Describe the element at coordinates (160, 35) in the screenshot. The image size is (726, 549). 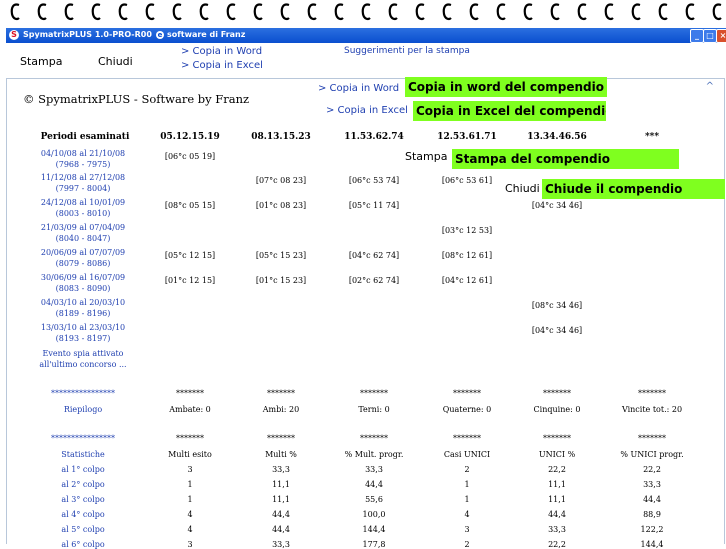
I see `globe-icon: e` at that location.